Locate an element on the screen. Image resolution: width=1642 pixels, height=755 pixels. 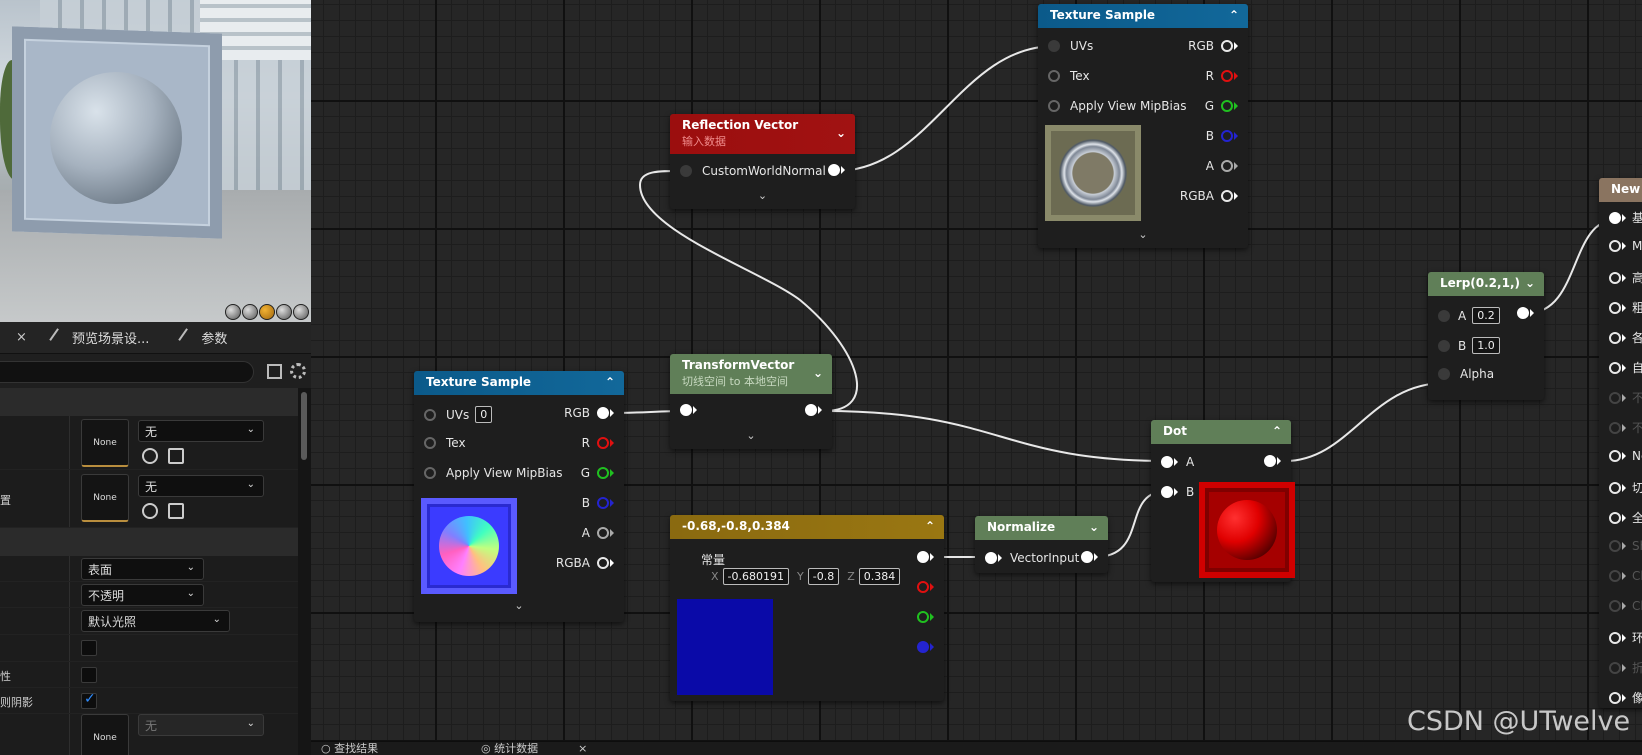
pin-b is located at coordinates (925, 647).